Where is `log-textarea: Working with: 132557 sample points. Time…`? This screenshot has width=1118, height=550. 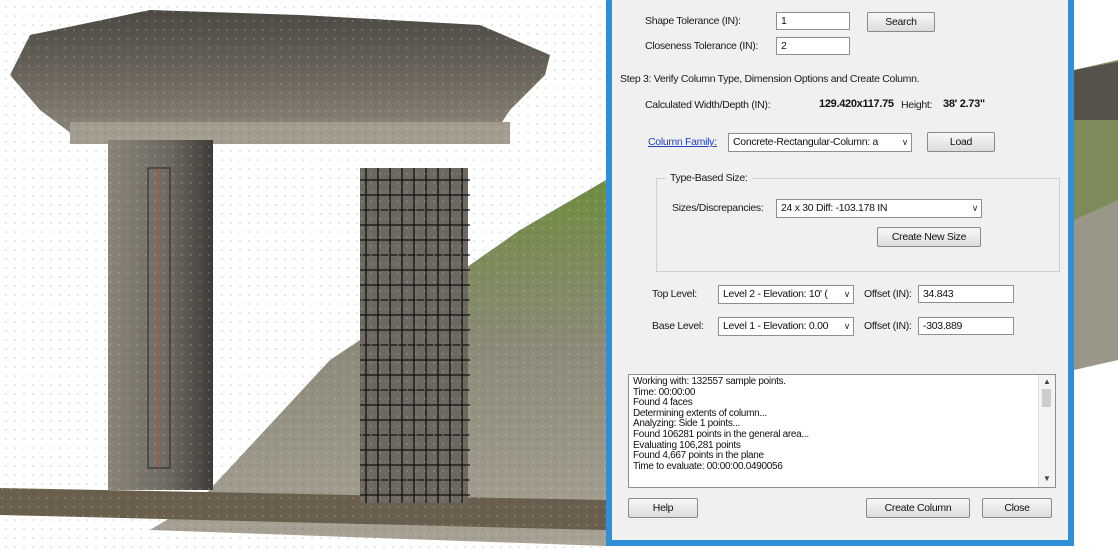
log-textarea: Working with: 132557 sample points. Time… is located at coordinates (842, 431).